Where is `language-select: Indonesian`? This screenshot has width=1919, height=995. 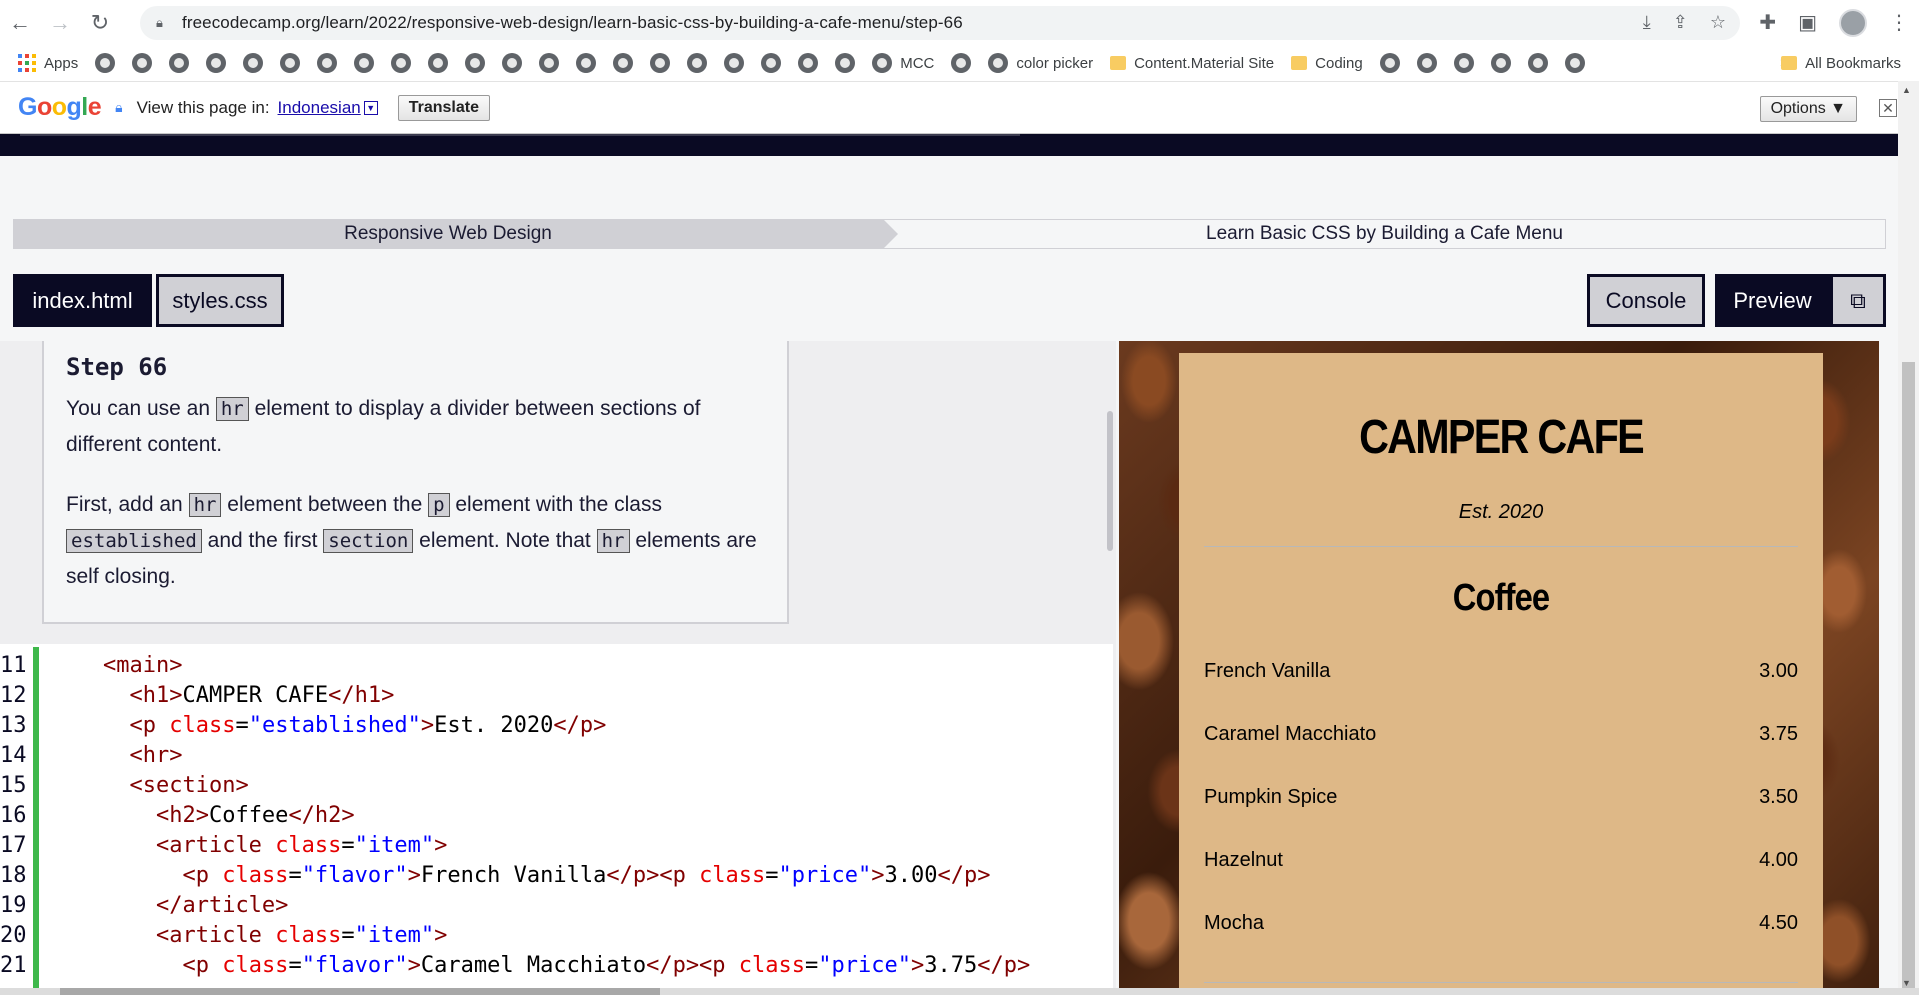 language-select: Indonesian is located at coordinates (319, 108).